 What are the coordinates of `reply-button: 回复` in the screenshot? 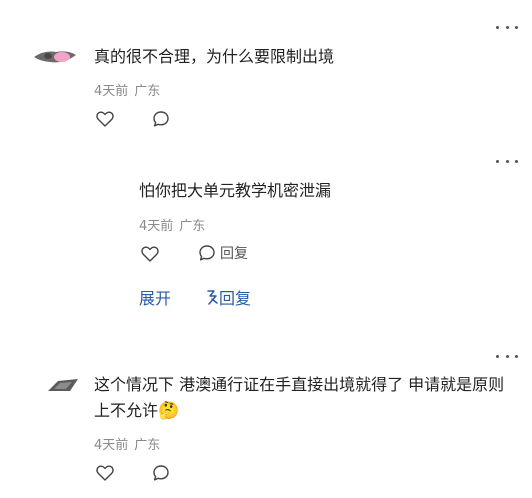 It's located at (223, 253).